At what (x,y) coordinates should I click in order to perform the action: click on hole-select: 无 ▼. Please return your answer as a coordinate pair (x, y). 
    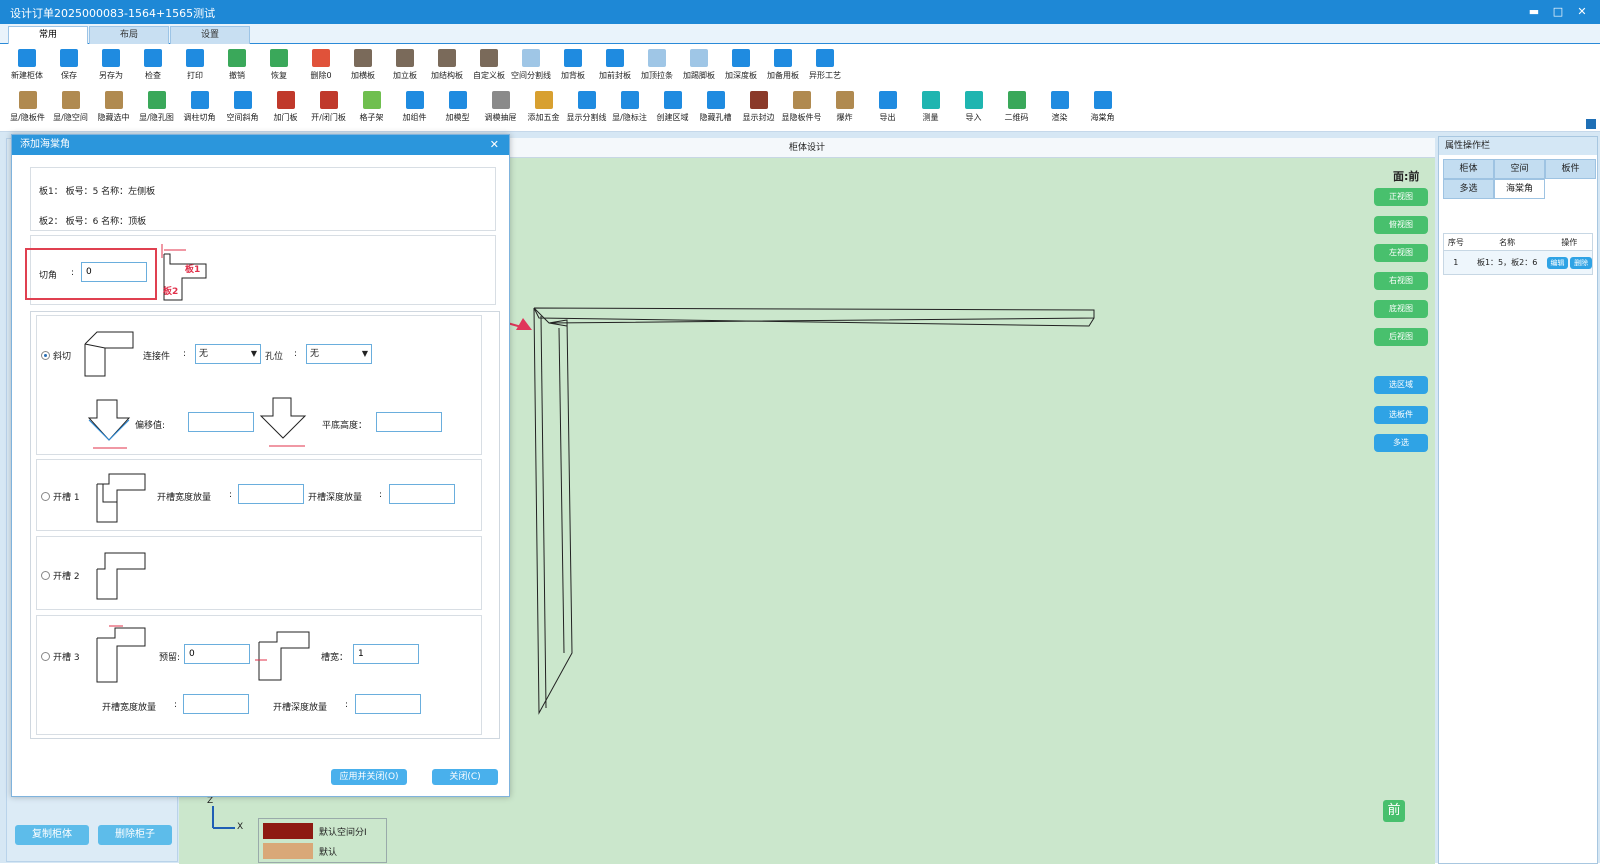
    Looking at the image, I should click on (339, 354).